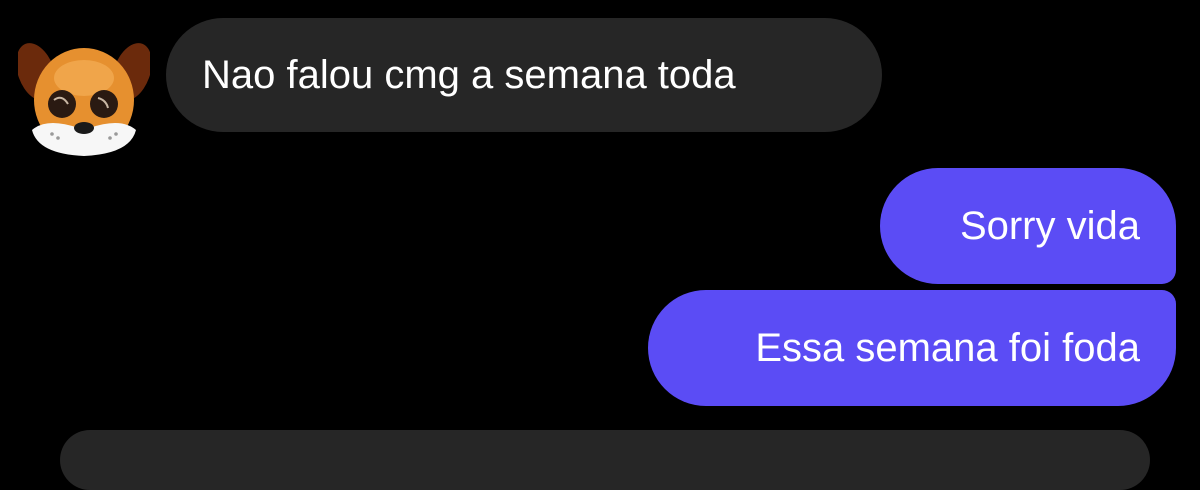  I want to click on message-text: Sorry vida, so click(1049, 226).